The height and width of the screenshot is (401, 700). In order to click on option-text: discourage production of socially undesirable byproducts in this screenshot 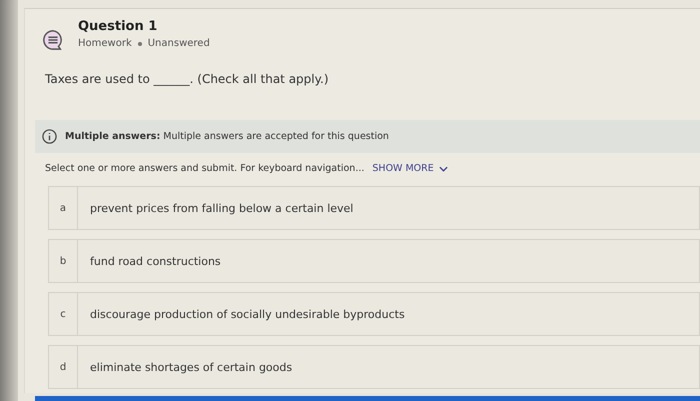, I will do `click(247, 314)`.